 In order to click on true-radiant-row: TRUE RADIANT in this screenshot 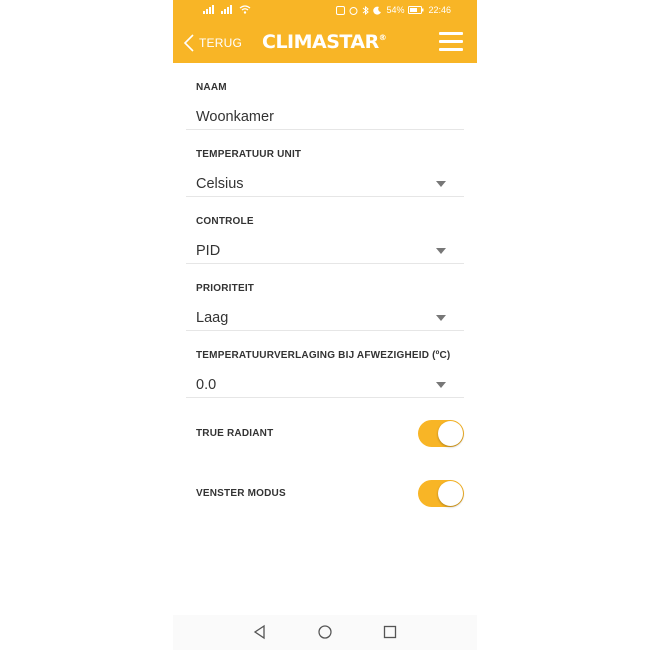, I will do `click(325, 428)`.